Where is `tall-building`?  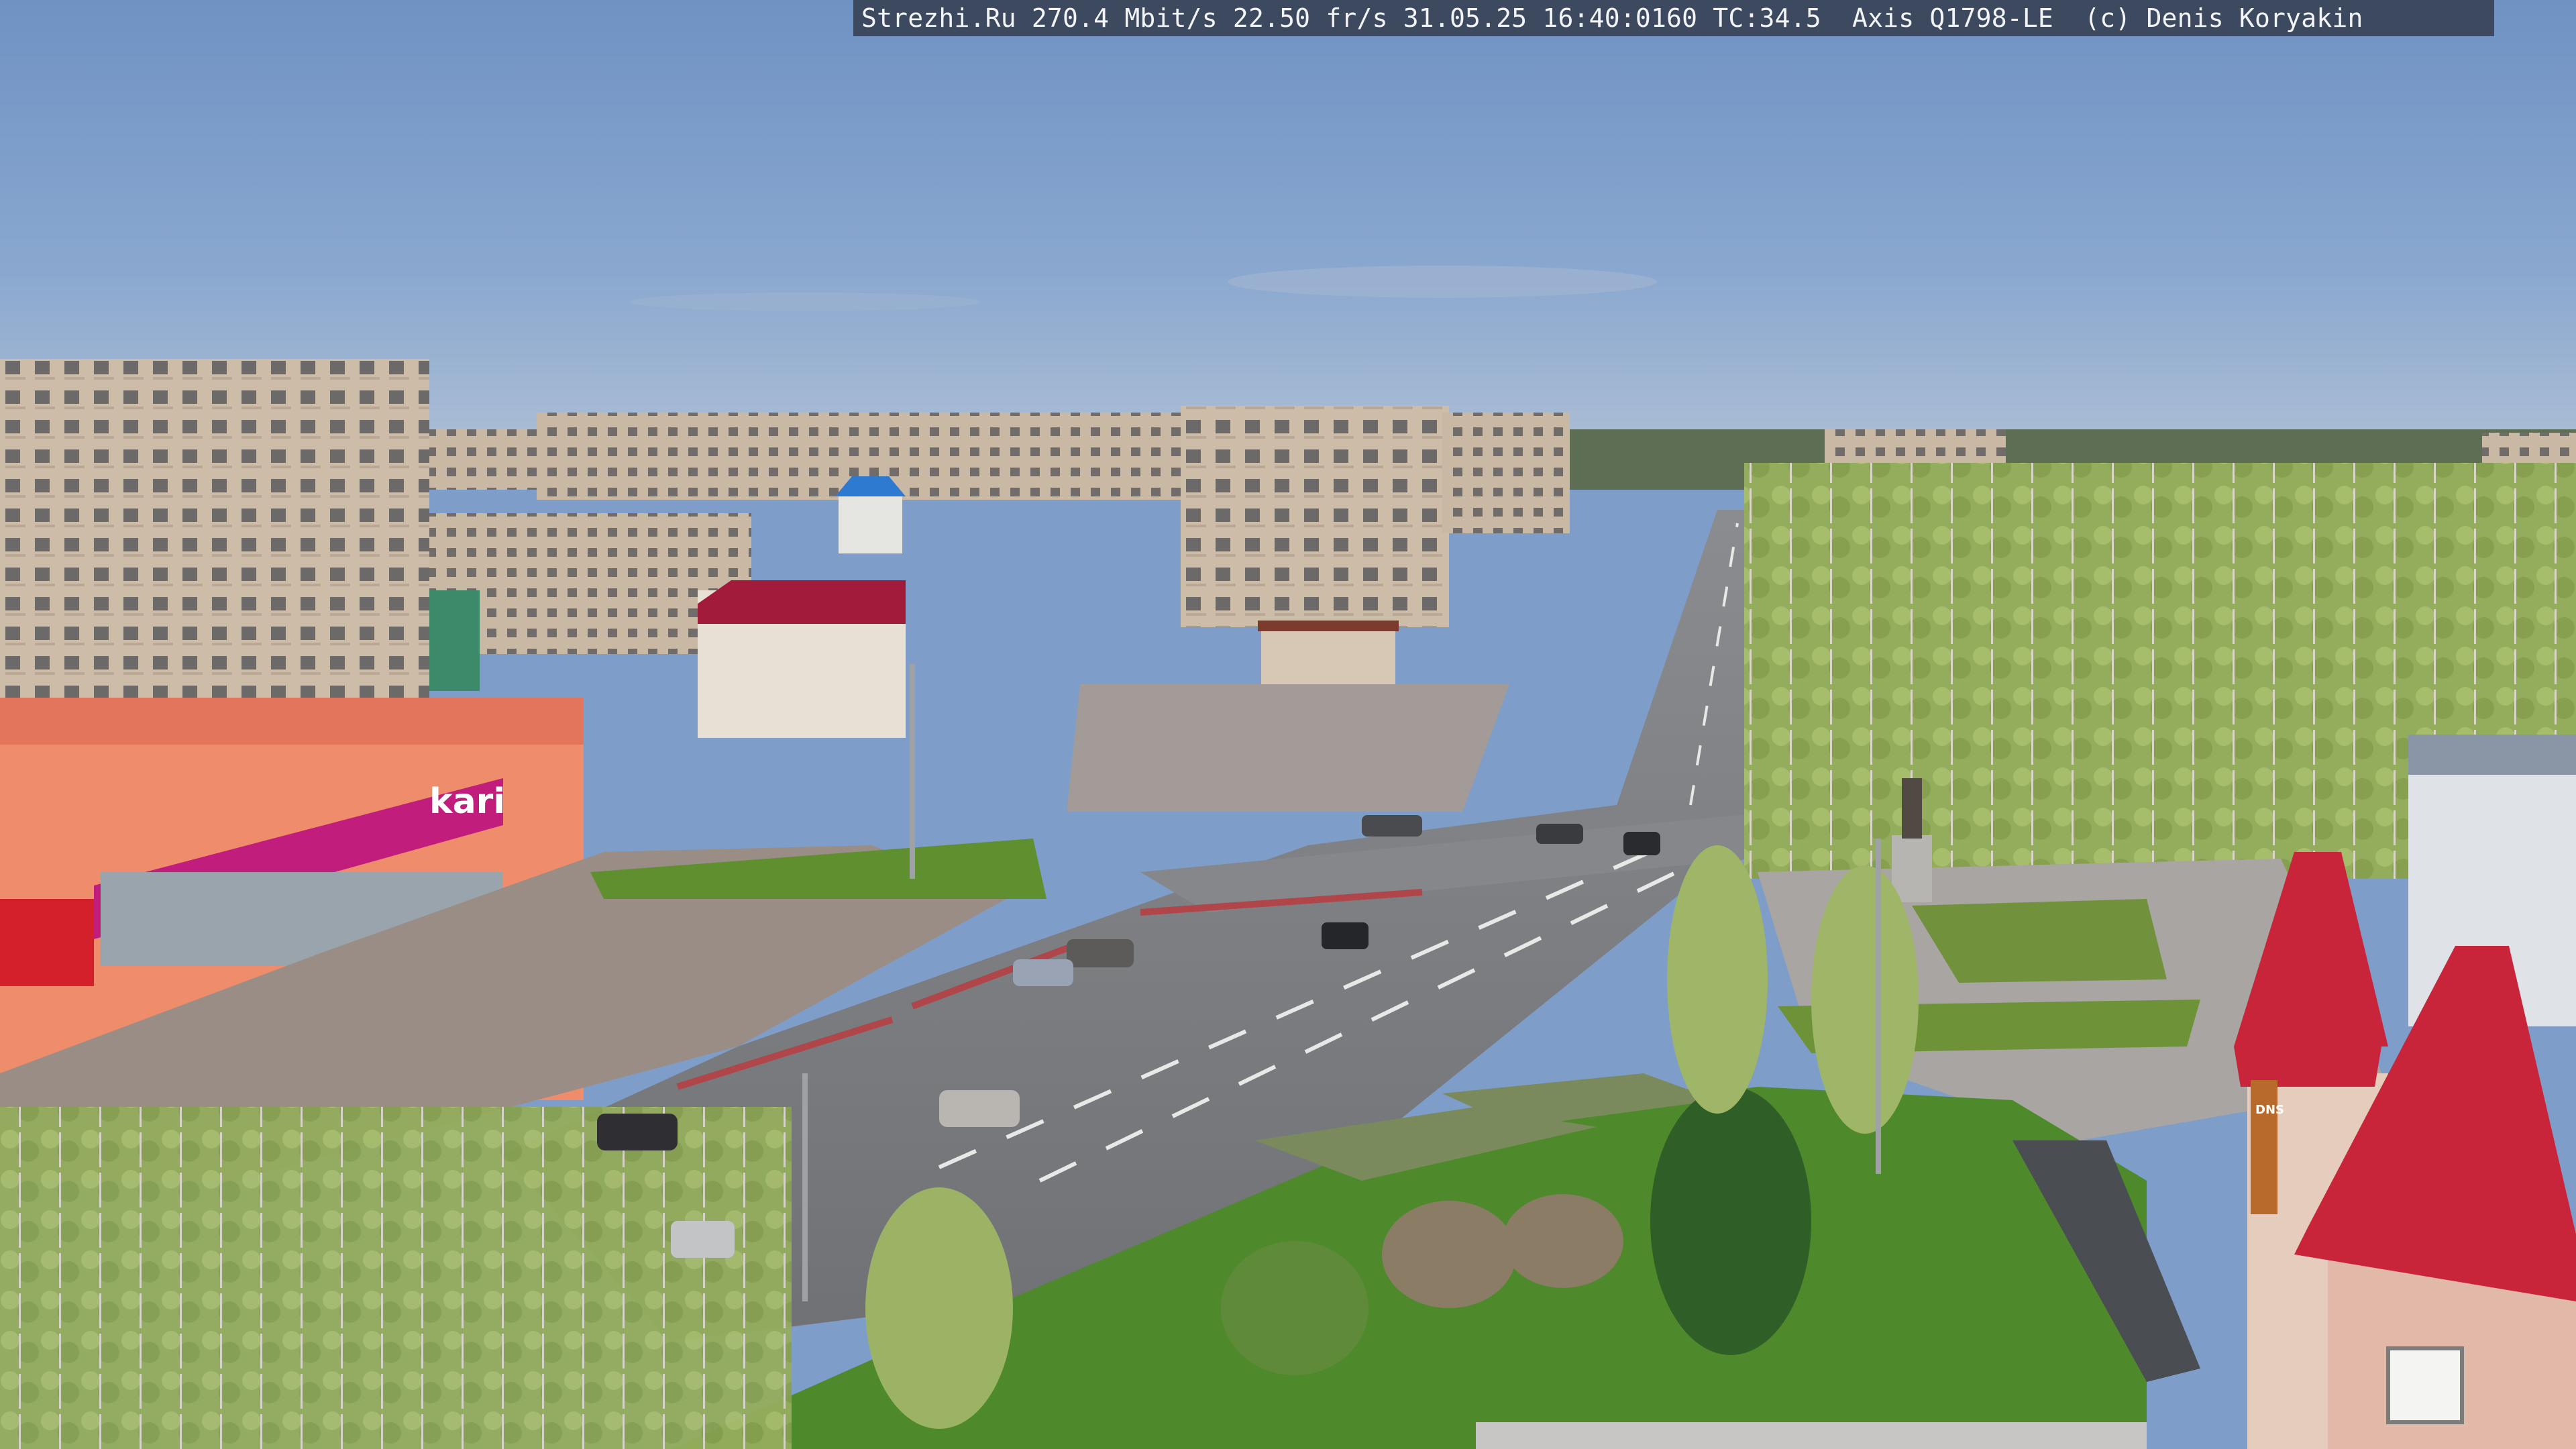
tall-building is located at coordinates (1315, 516).